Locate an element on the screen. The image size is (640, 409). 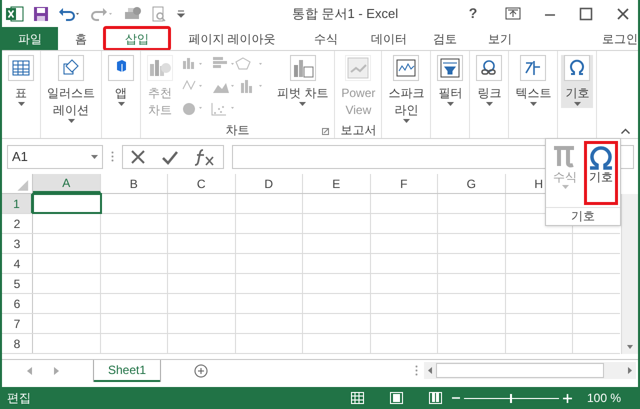
zoom-in-icon is located at coordinates (567, 398).